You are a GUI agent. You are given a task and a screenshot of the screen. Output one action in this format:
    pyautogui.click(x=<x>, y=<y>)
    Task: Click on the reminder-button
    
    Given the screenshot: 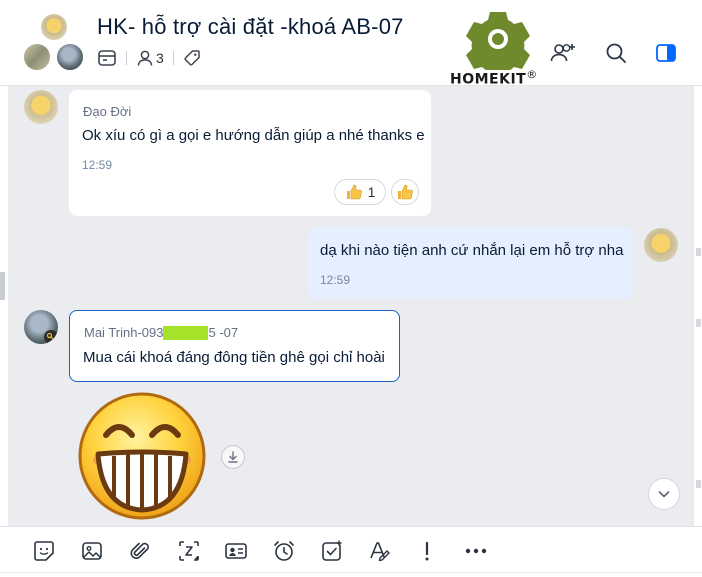 What is the action you would take?
    pyautogui.click(x=284, y=551)
    